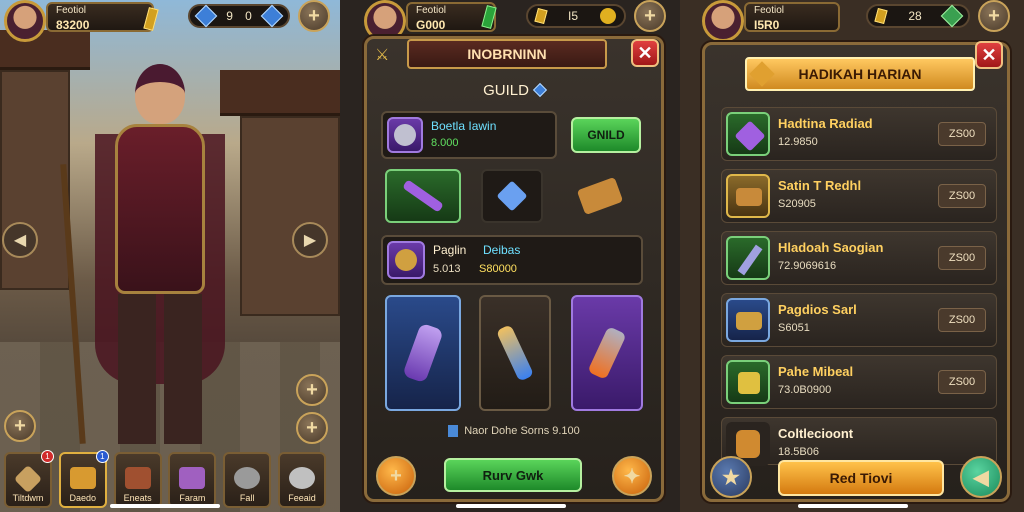 Image resolution: width=1024 pixels, height=512 pixels. I want to click on member-card: Paglin Deibas 5.013 S80000, so click(512, 260).